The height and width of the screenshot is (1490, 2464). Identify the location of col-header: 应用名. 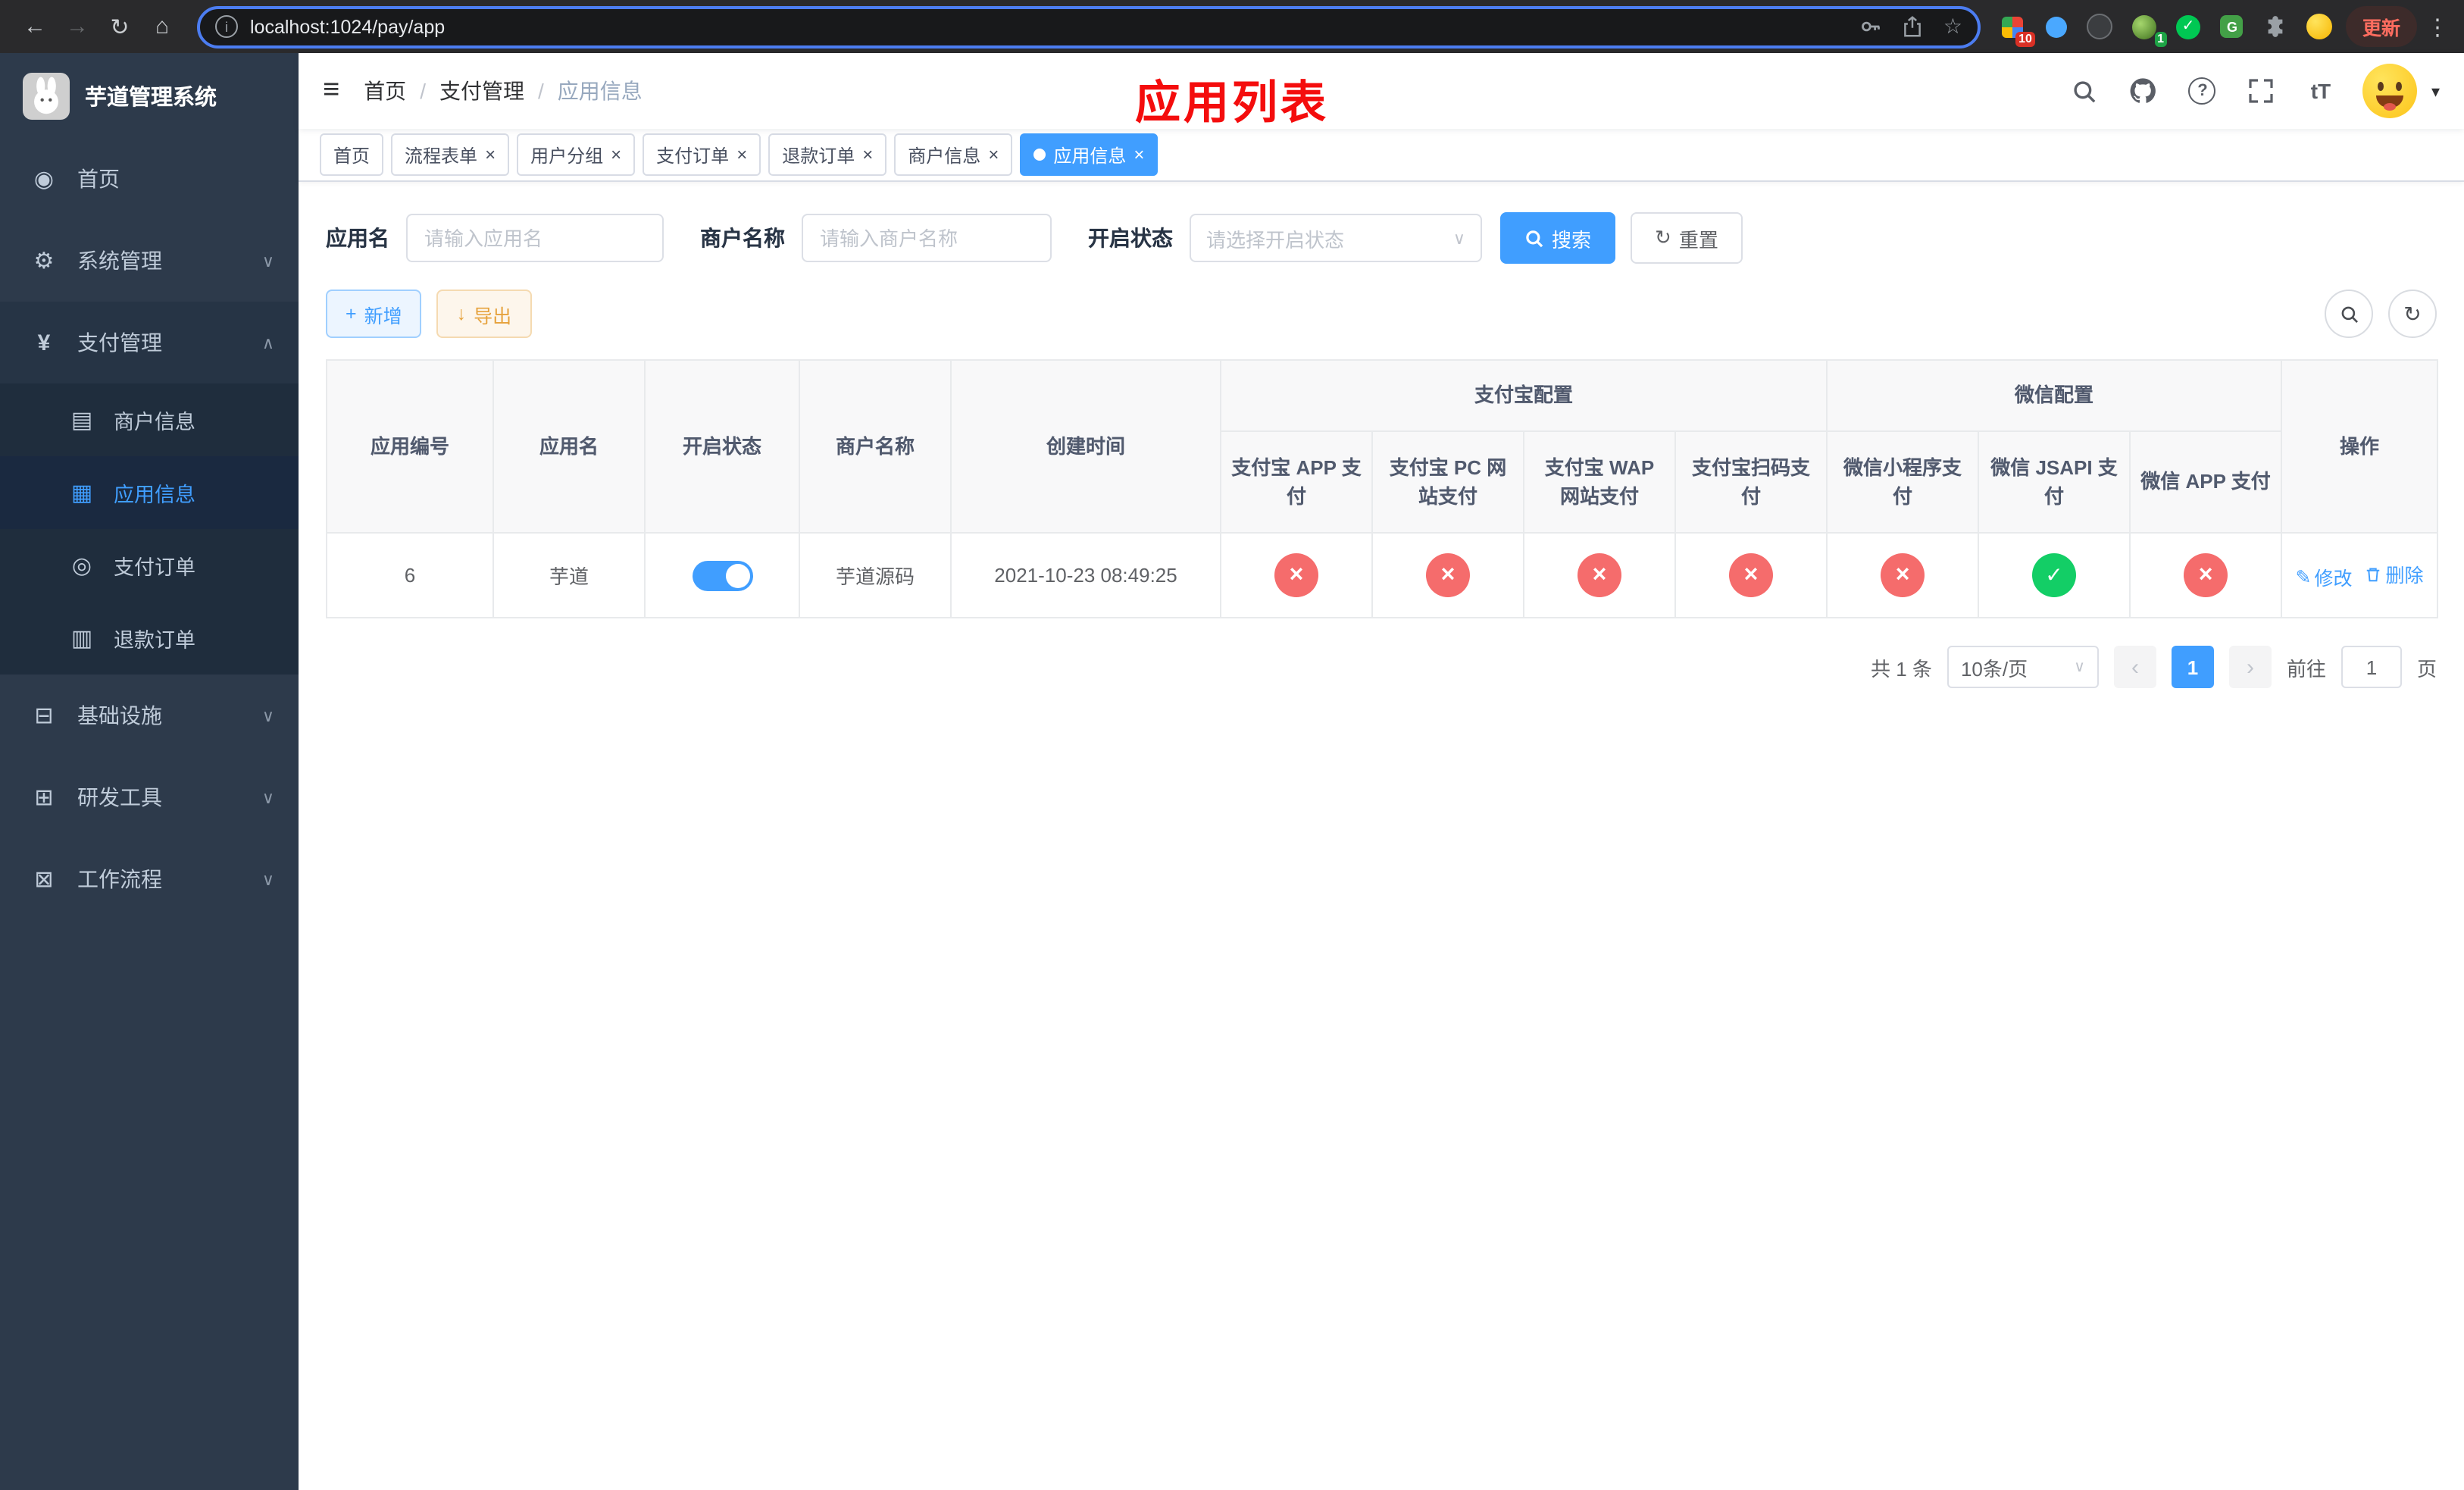
(569, 447).